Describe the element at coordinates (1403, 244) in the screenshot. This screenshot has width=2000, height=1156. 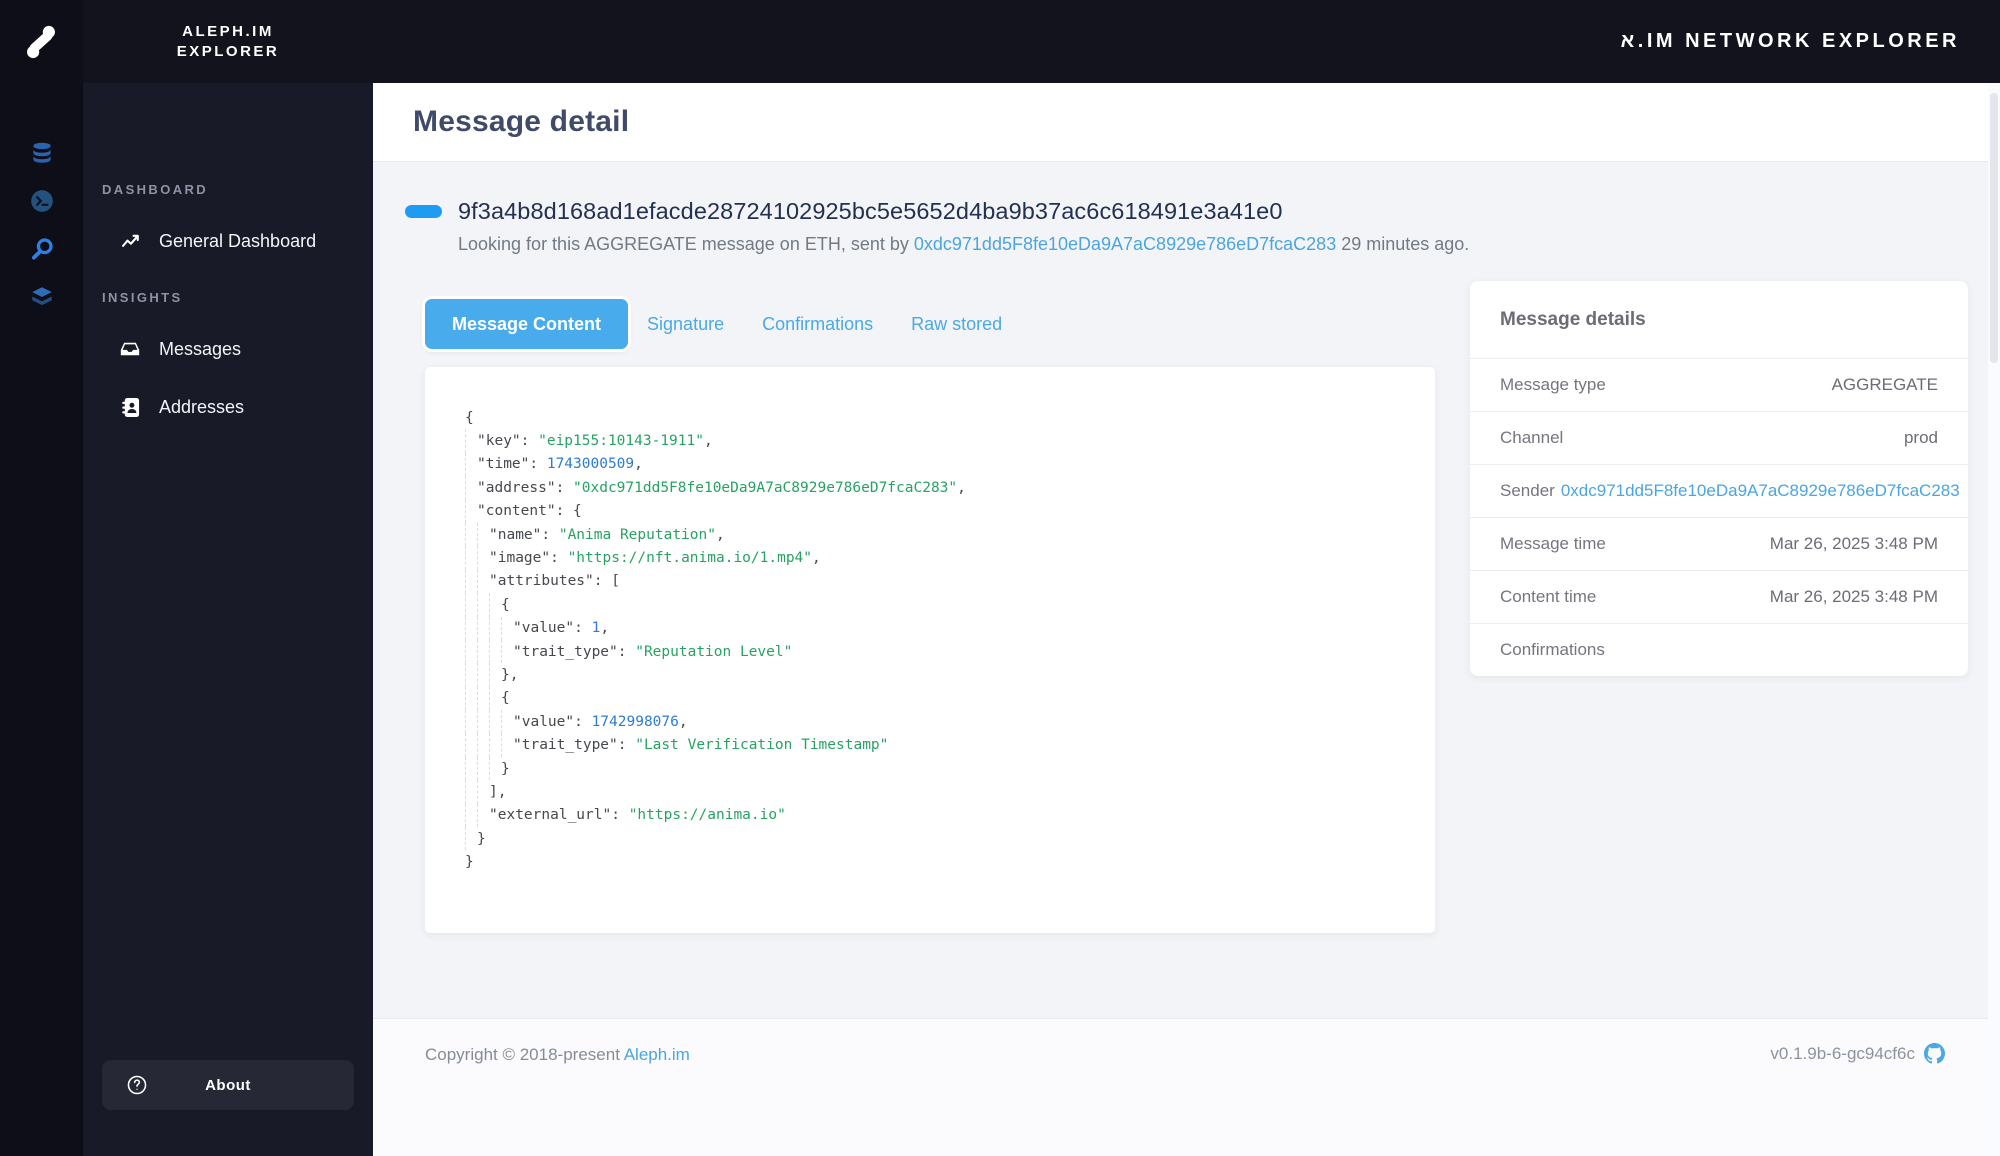
I see `subtitle-suffix: 29 minutes ago.` at that location.